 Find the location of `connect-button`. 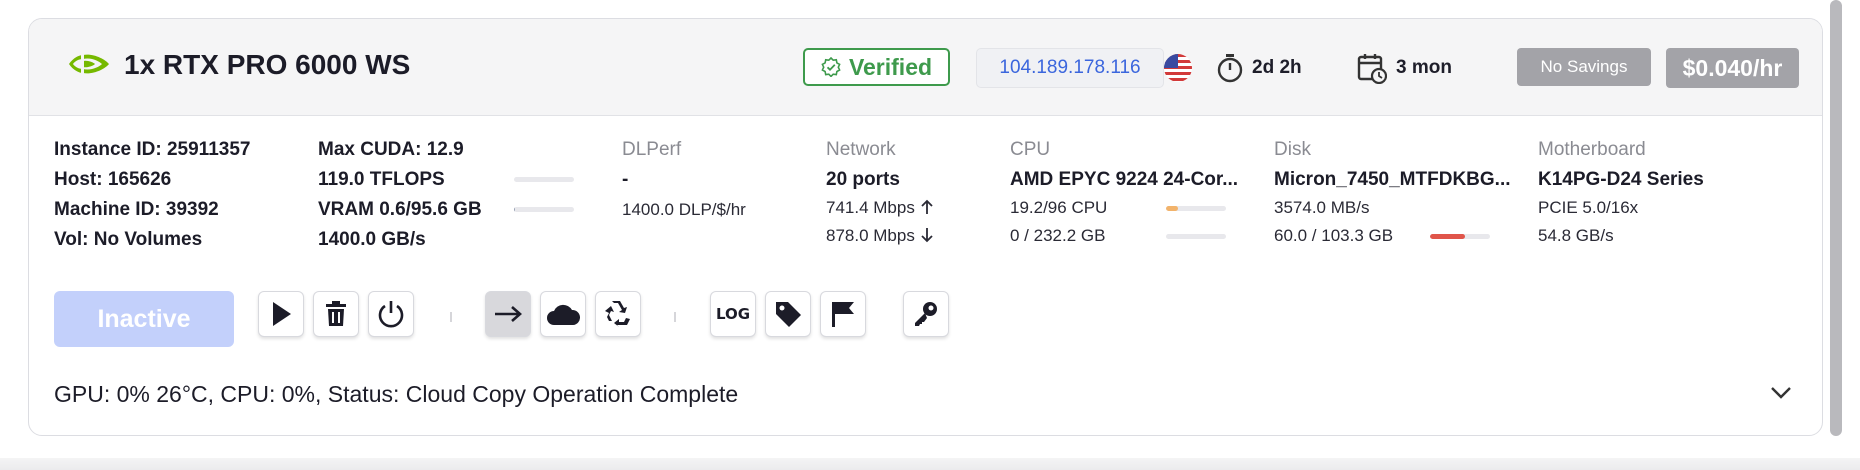

connect-button is located at coordinates (508, 314).